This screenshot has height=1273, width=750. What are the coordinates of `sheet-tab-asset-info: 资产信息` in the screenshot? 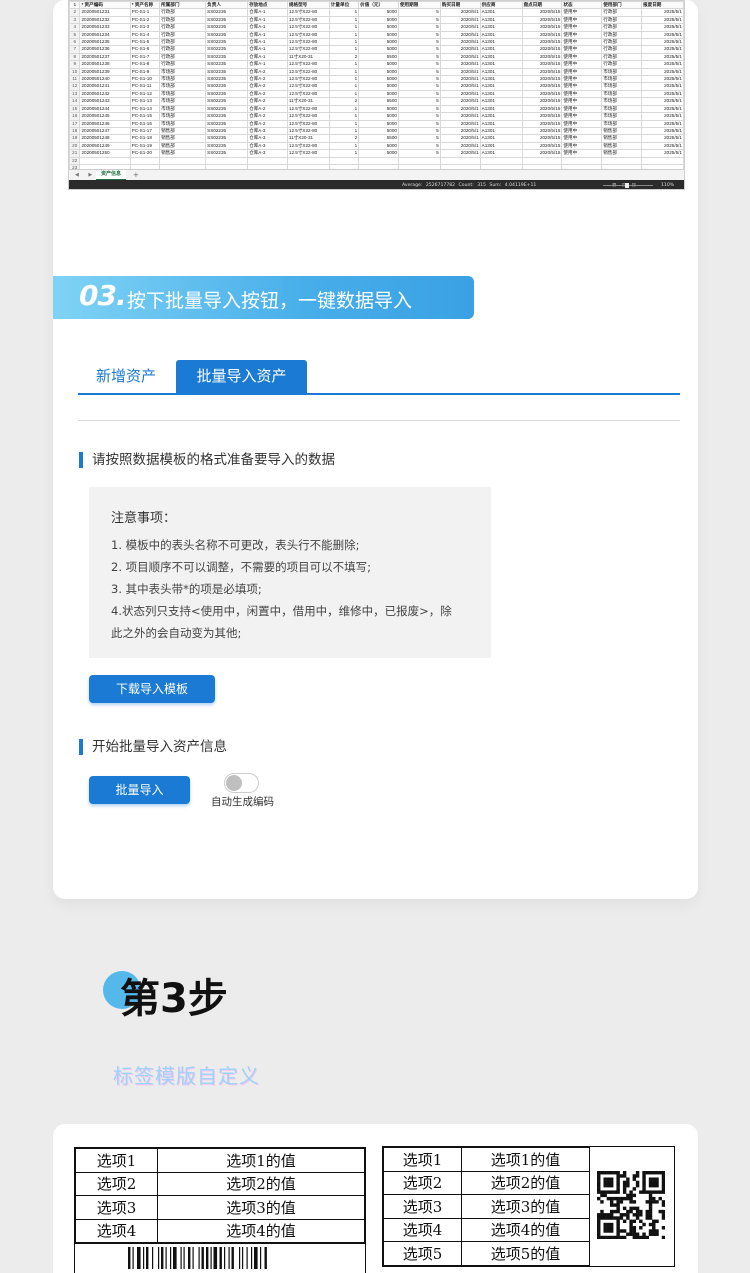 It's located at (111, 175).